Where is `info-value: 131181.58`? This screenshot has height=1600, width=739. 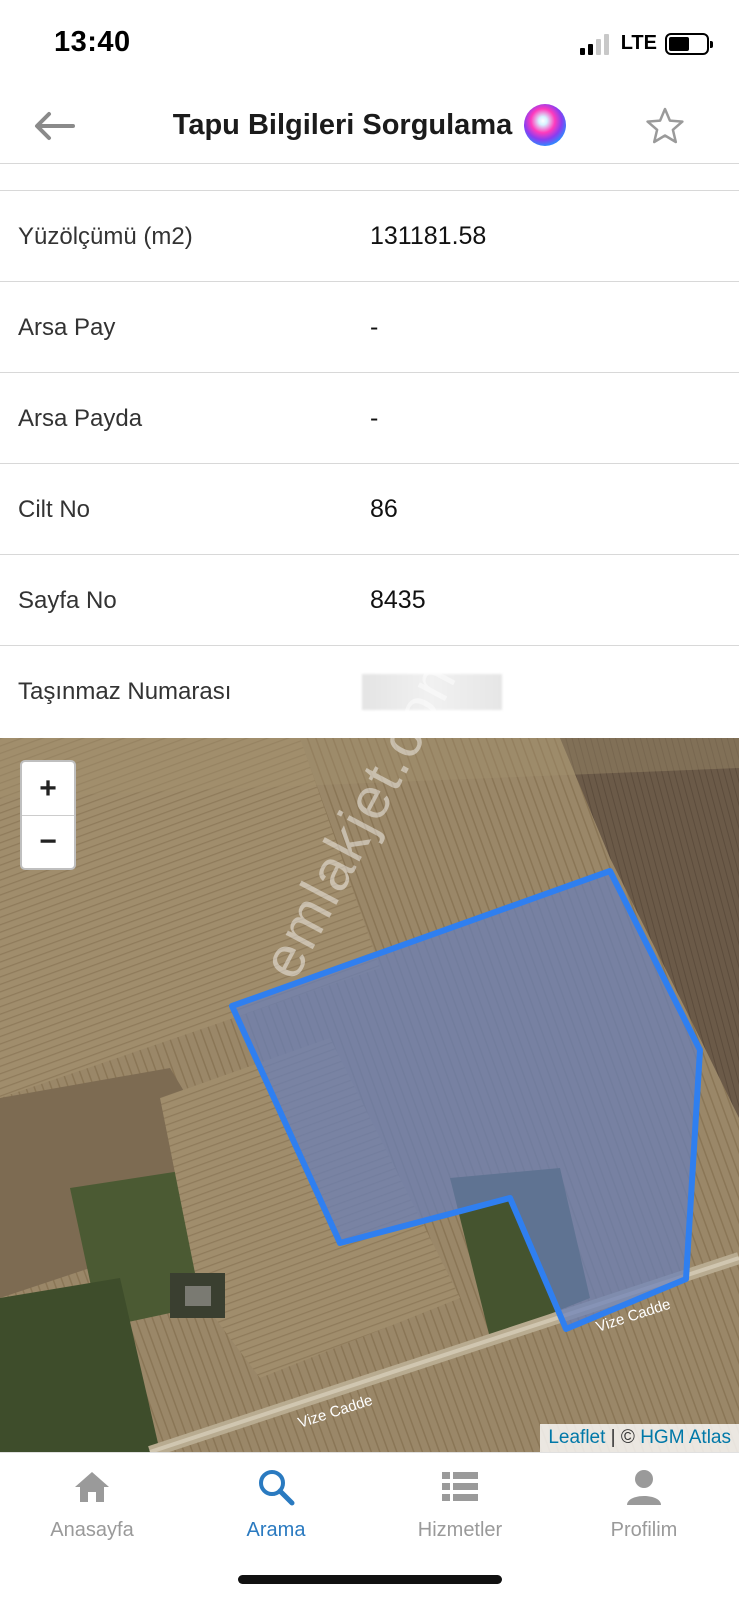 info-value: 131181.58 is located at coordinates (428, 236).